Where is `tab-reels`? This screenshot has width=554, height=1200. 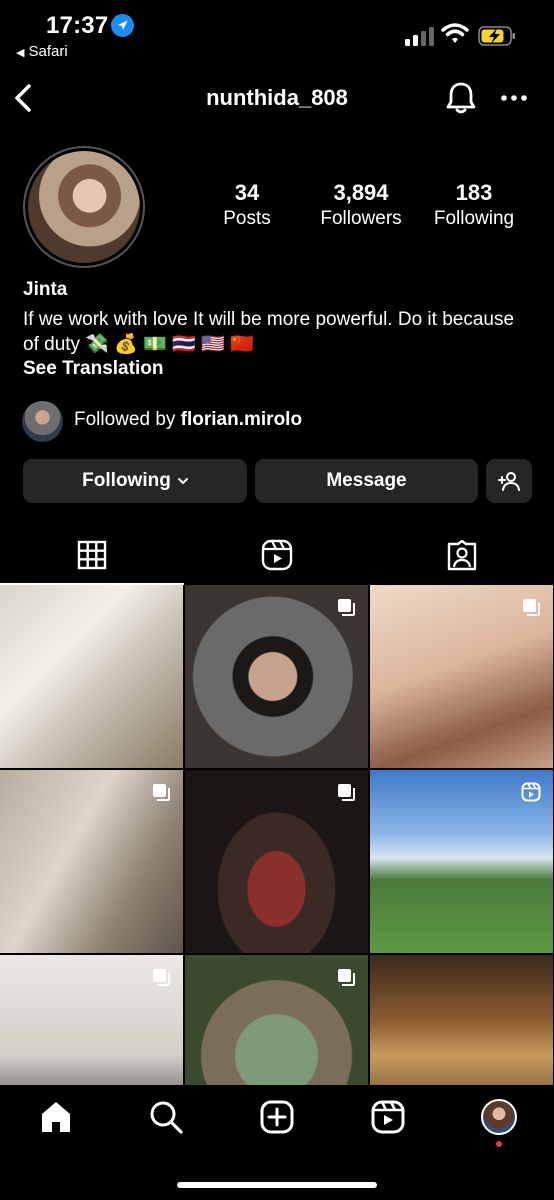 tab-reels is located at coordinates (277, 555).